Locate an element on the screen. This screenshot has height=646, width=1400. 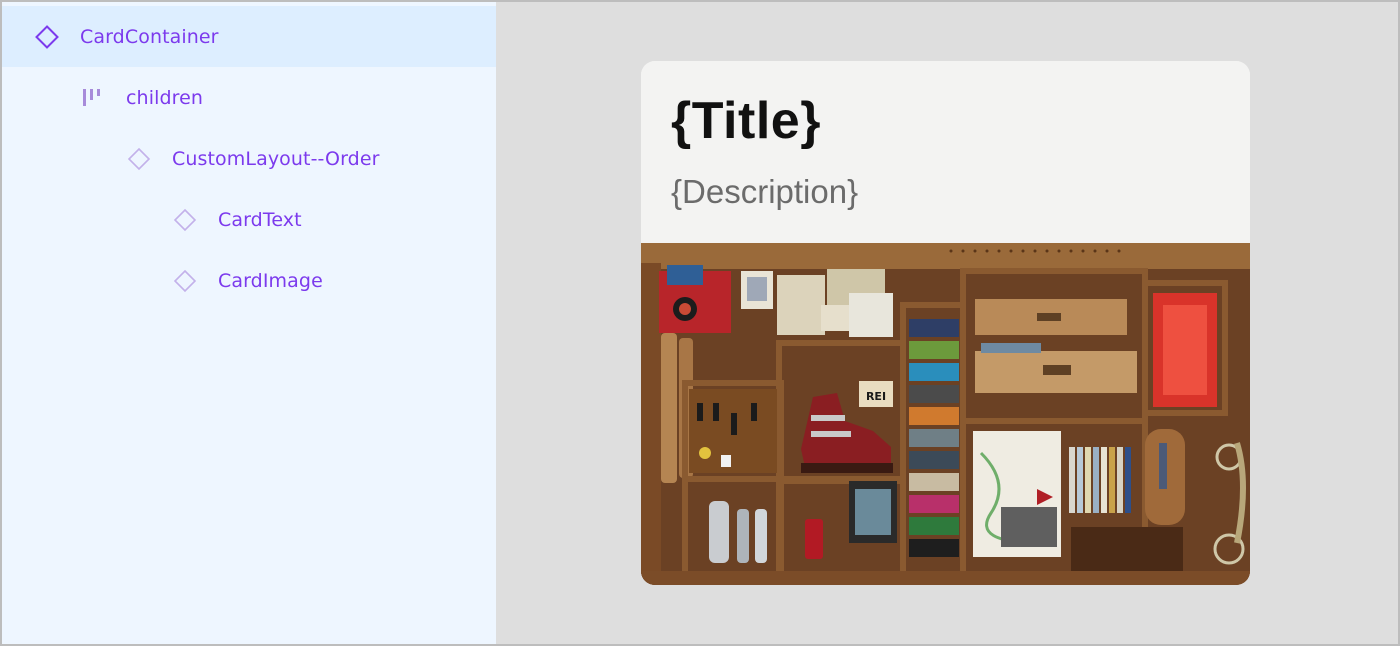
slot-icon is located at coordinates (93, 98).